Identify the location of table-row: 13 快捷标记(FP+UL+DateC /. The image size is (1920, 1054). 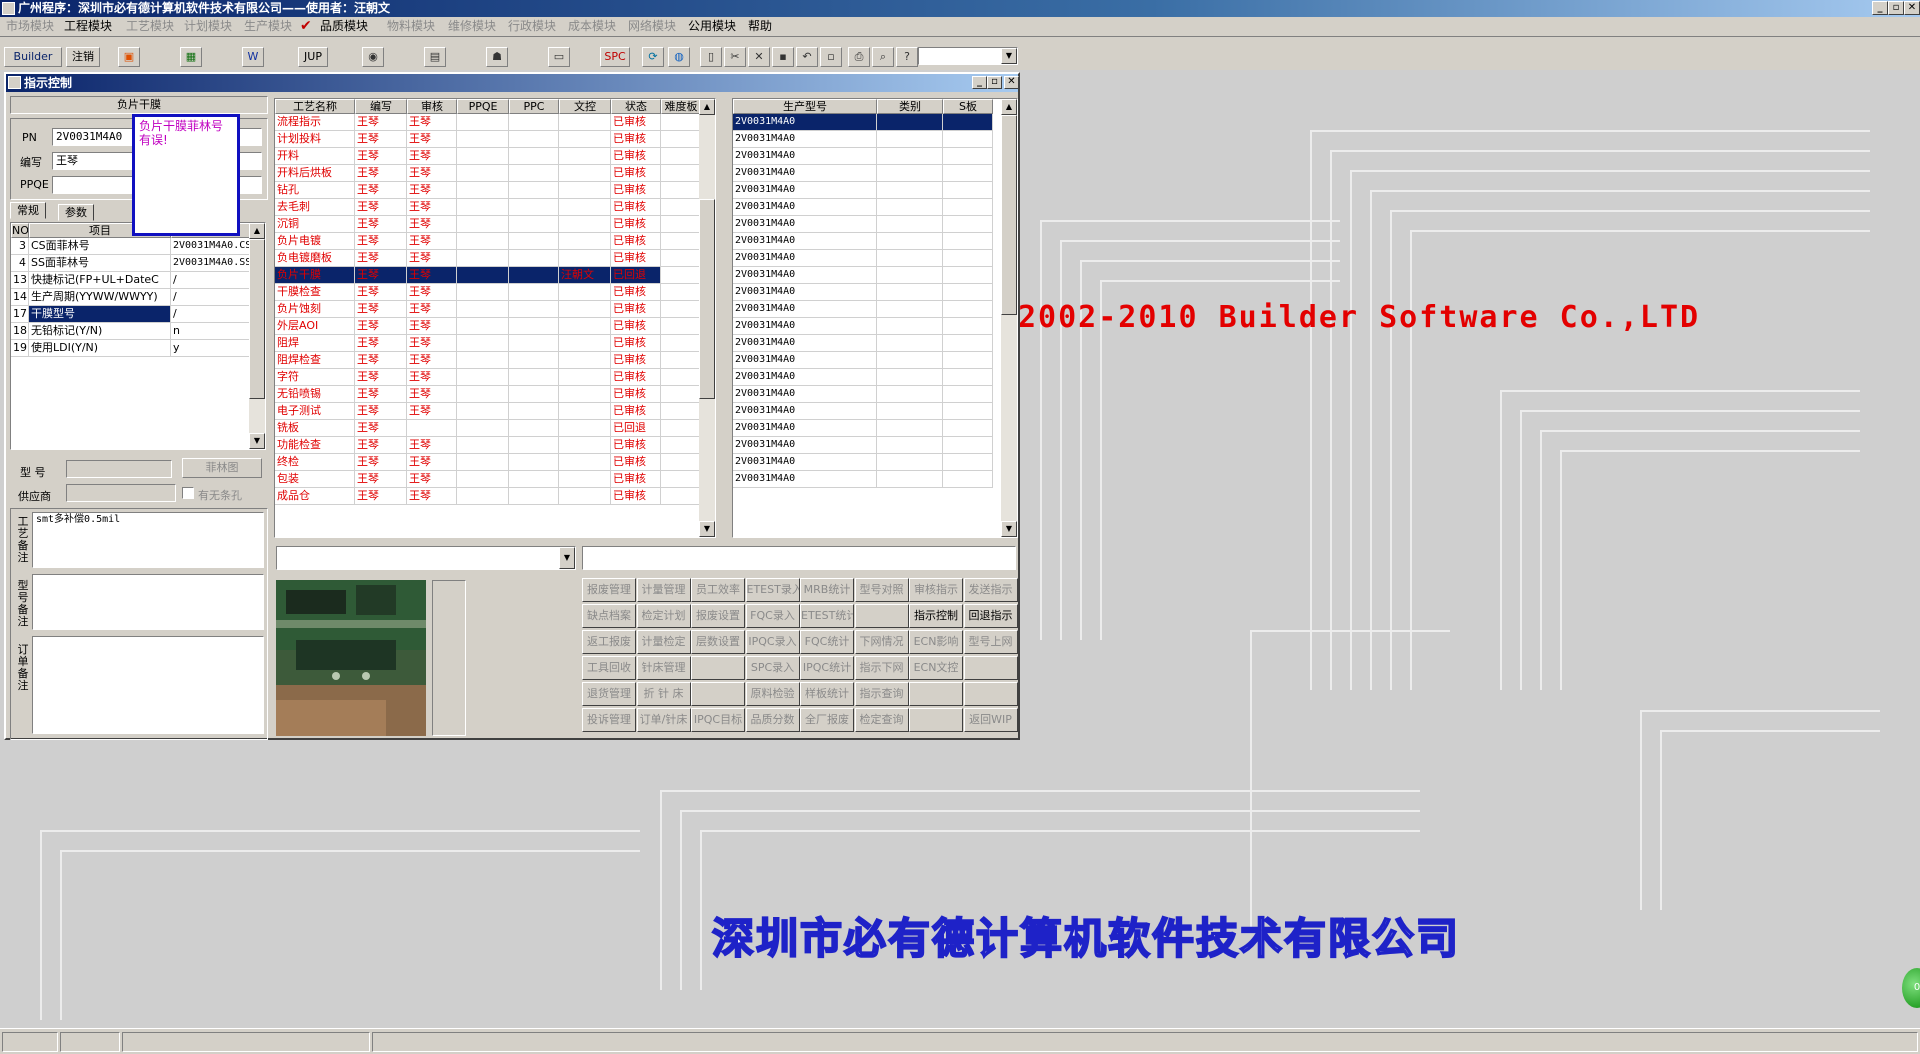
(131, 280).